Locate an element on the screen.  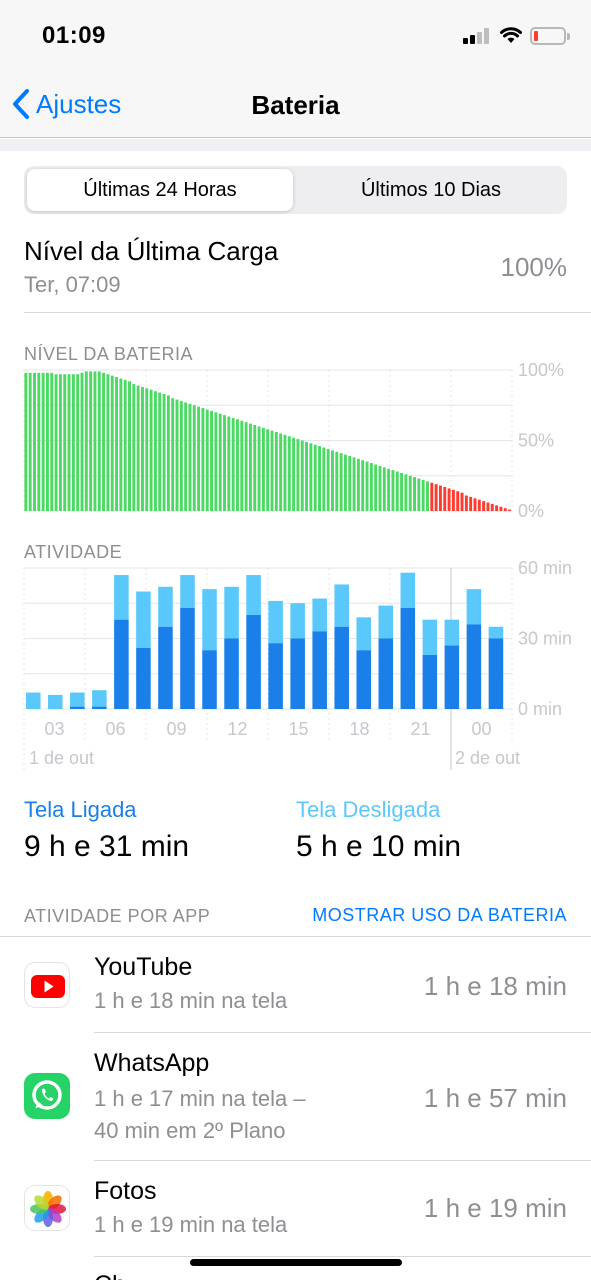
battery-y-tick-label: 0% is located at coordinates (531, 511).